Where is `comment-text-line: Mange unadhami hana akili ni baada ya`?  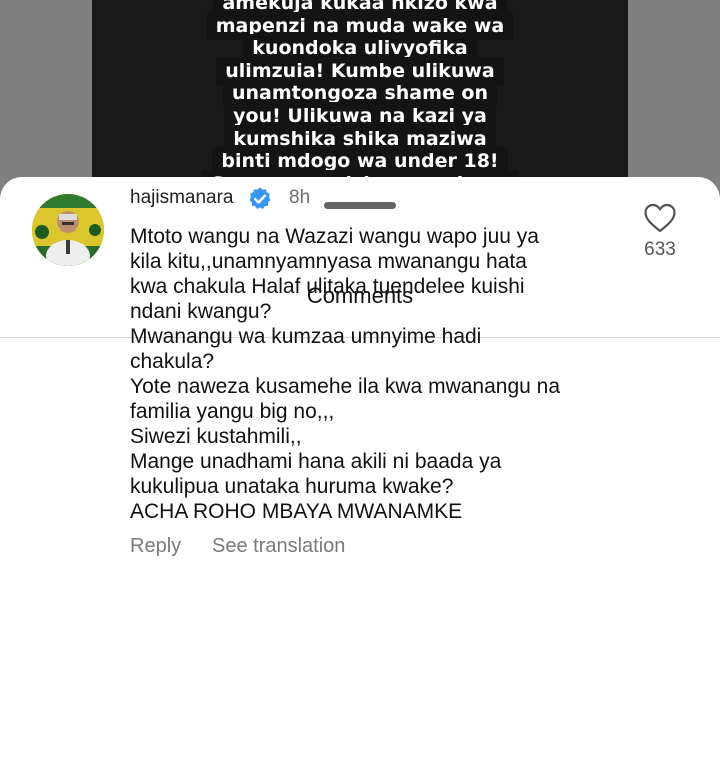 comment-text-line: Mange unadhami hana akili ni baada ya is located at coordinates (316, 461).